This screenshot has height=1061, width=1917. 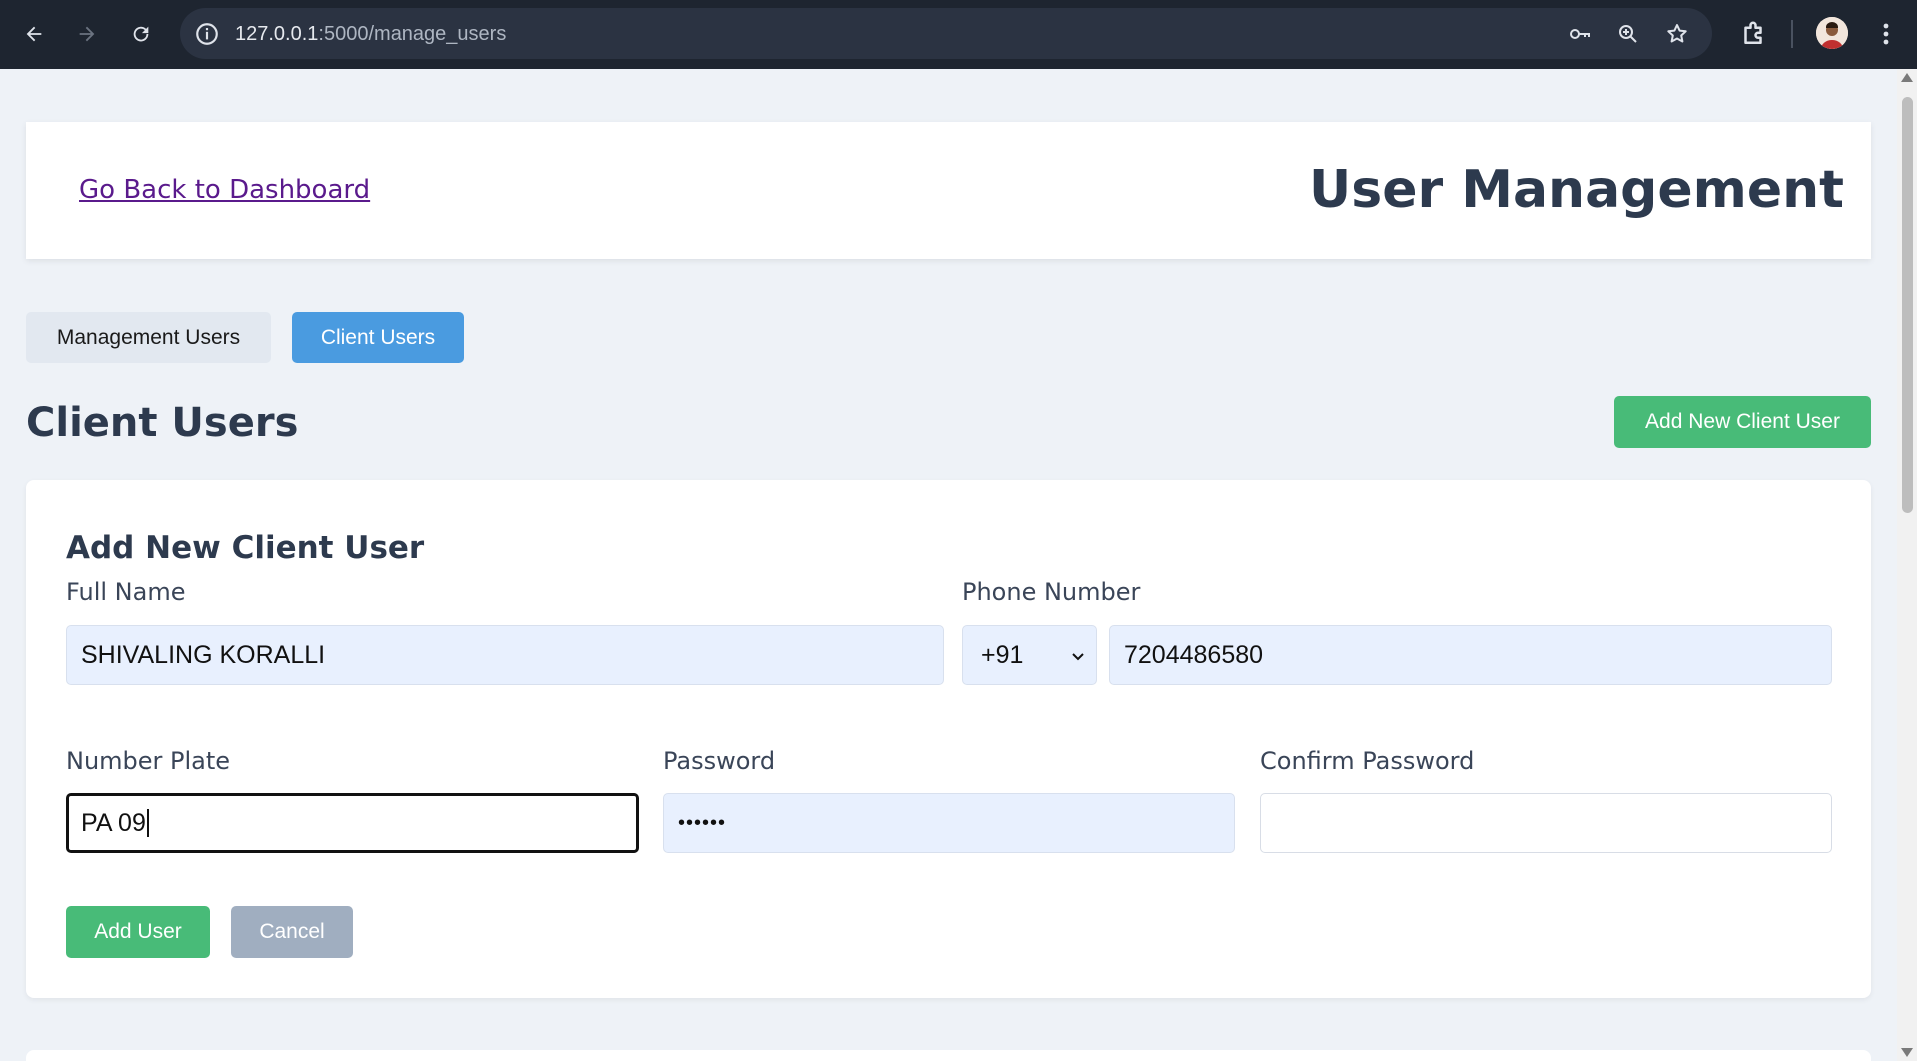 What do you see at coordinates (1580, 34) in the screenshot?
I see `key-icon` at bounding box center [1580, 34].